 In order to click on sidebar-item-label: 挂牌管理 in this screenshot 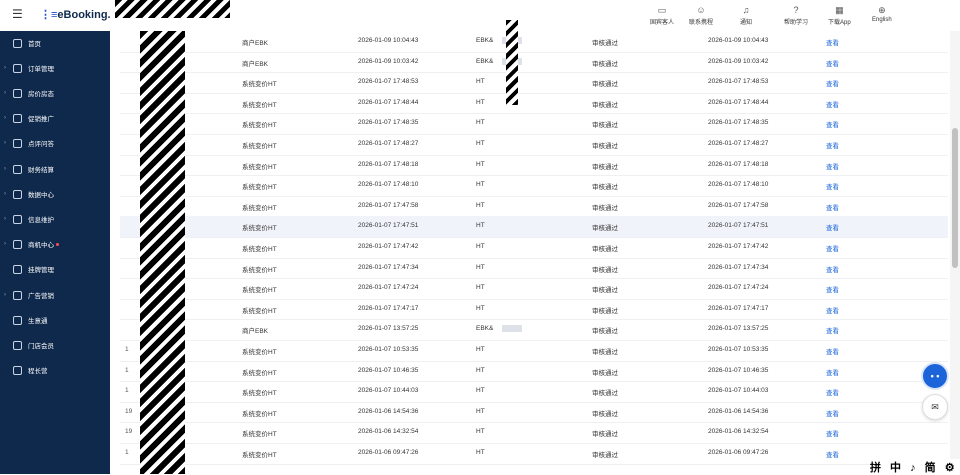, I will do `click(41, 270)`.